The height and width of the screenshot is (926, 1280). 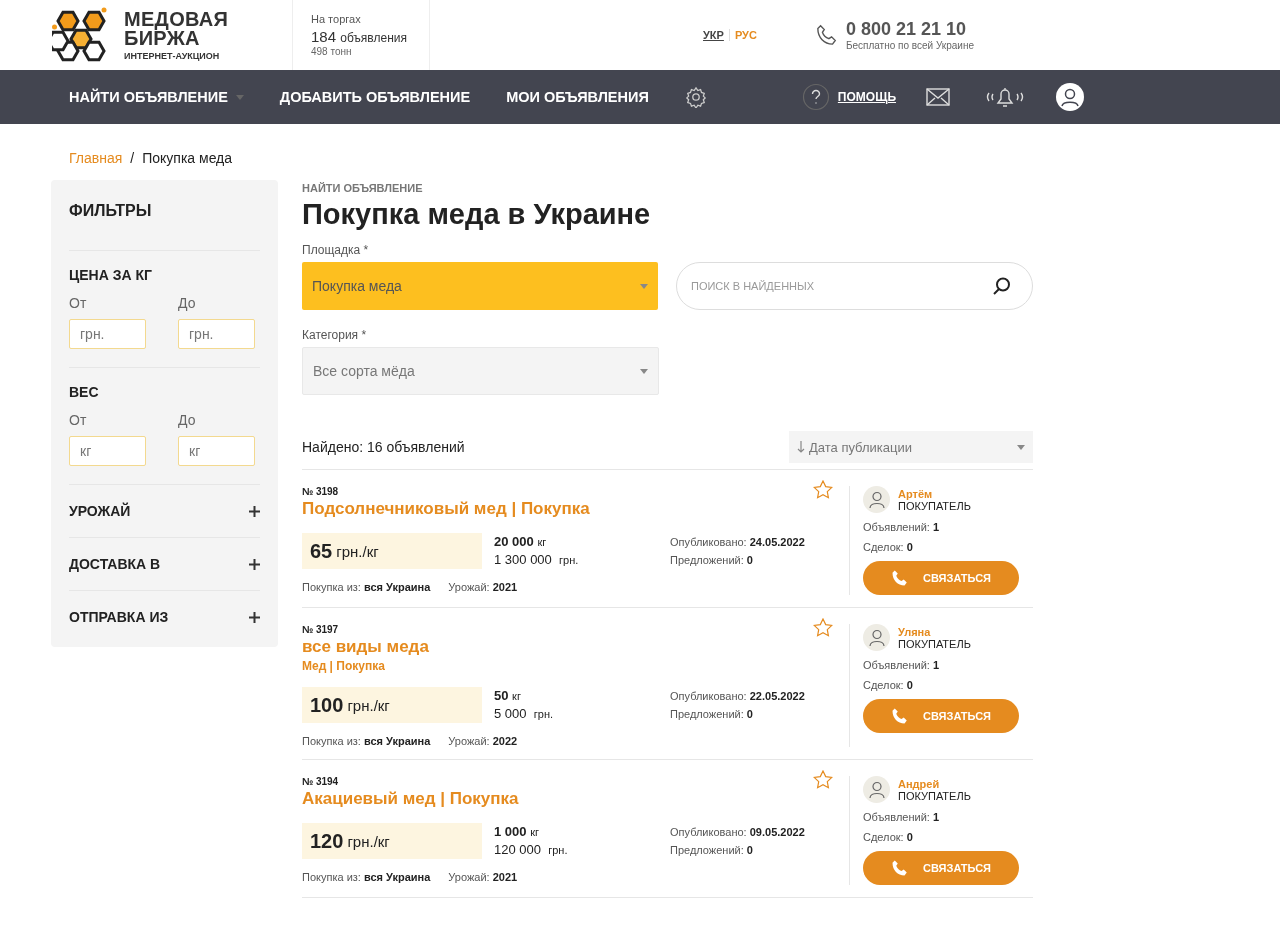 What do you see at coordinates (737, 696) in the screenshot?
I see `published-date: Опубликовано: 22.05.2022` at bounding box center [737, 696].